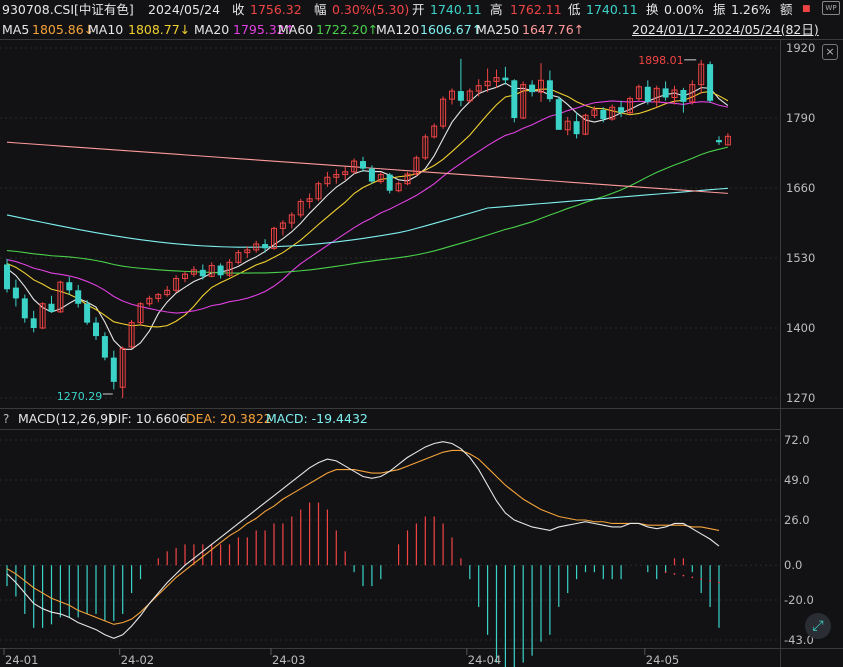 This screenshot has width=843, height=667. Describe the element at coordinates (797, 520) in the screenshot. I see `macd-tick-label: 26.0` at that location.